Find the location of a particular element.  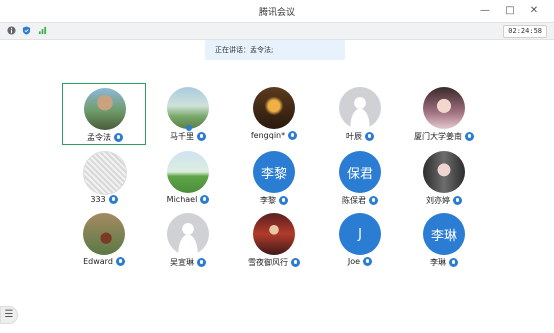

participant-name: 李黎 is located at coordinates (268, 200).